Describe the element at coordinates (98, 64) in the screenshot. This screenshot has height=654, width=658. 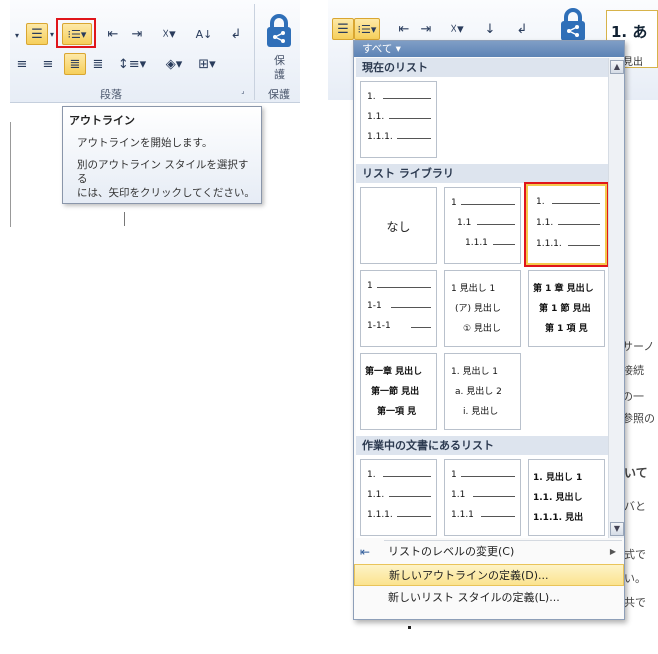
I see `distributed-button: ≣` at that location.